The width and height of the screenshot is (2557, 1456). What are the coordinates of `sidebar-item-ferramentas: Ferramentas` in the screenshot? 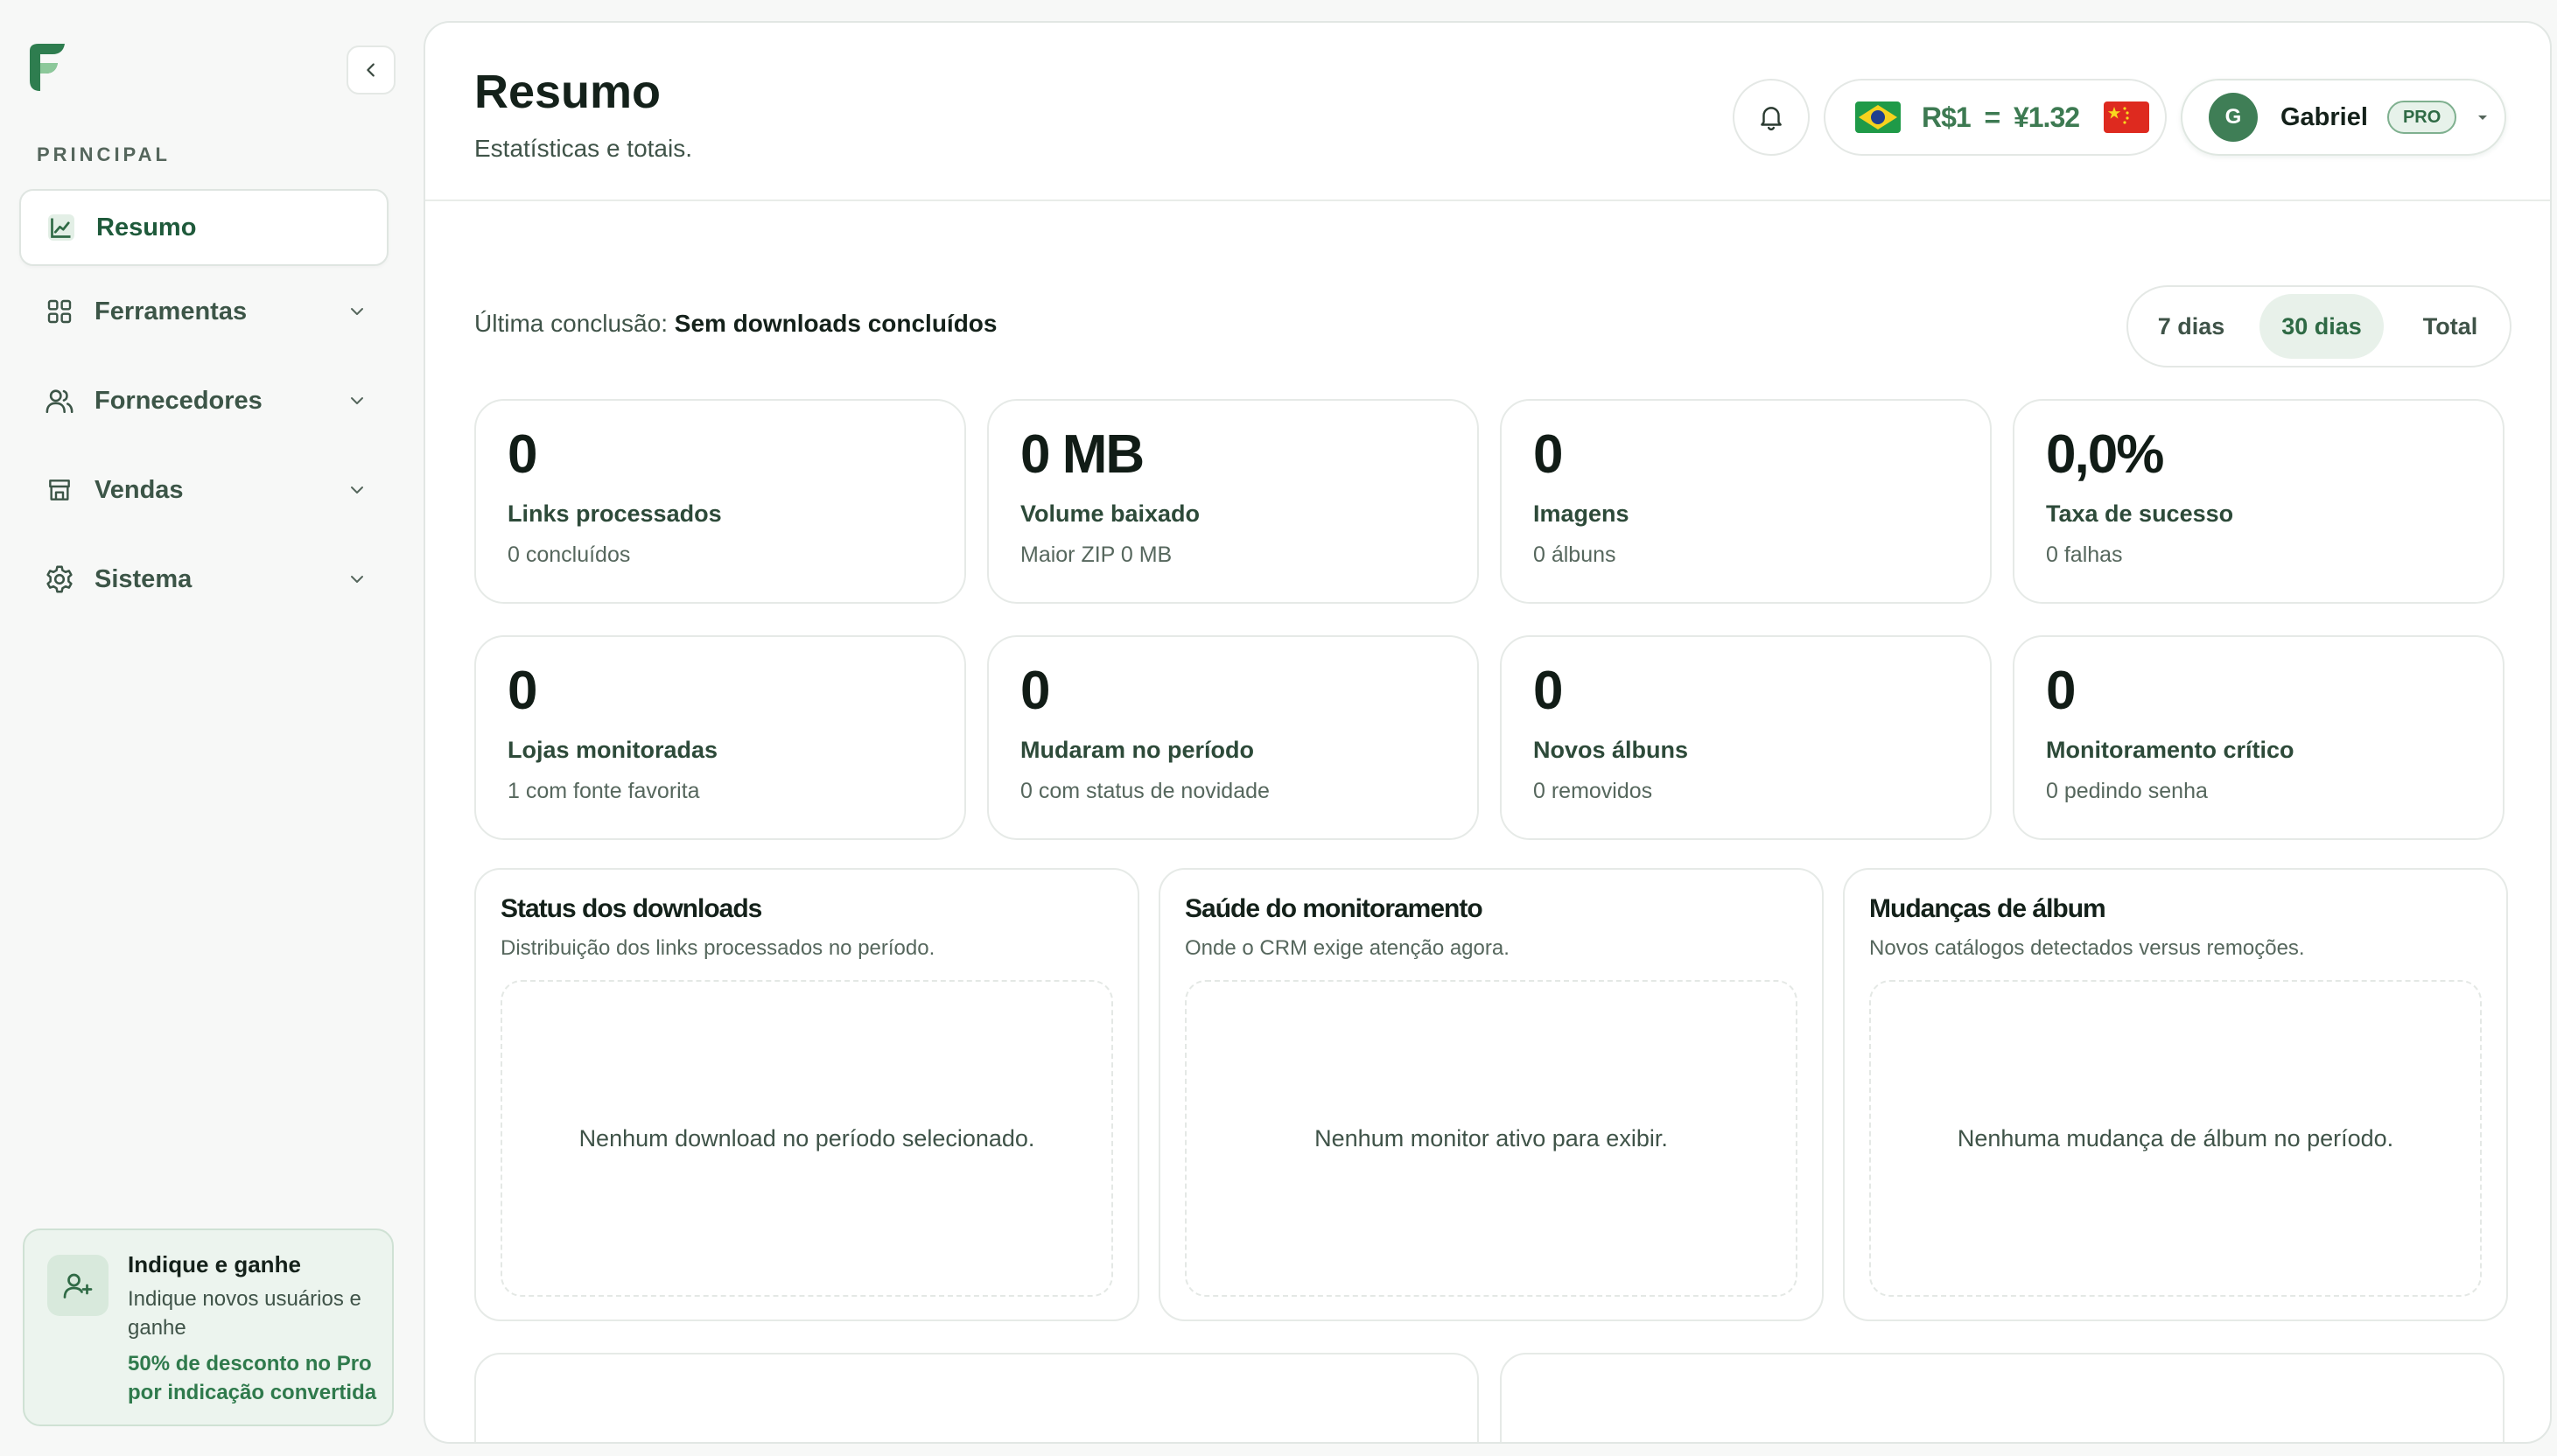 It's located at (204, 311).